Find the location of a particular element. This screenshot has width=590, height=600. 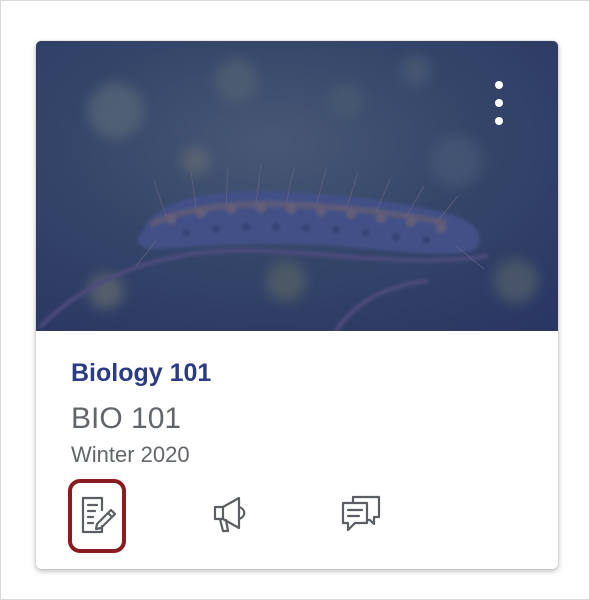

assignments-icon is located at coordinates (98, 515).